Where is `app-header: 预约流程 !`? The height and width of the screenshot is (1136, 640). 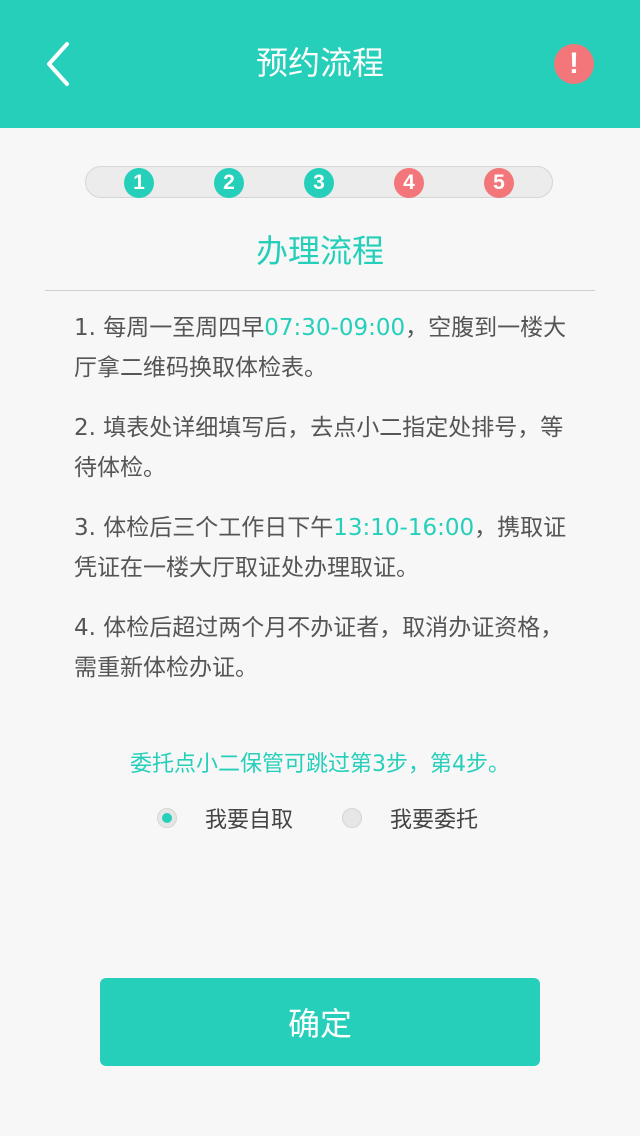 app-header: 预约流程 ! is located at coordinates (320, 64).